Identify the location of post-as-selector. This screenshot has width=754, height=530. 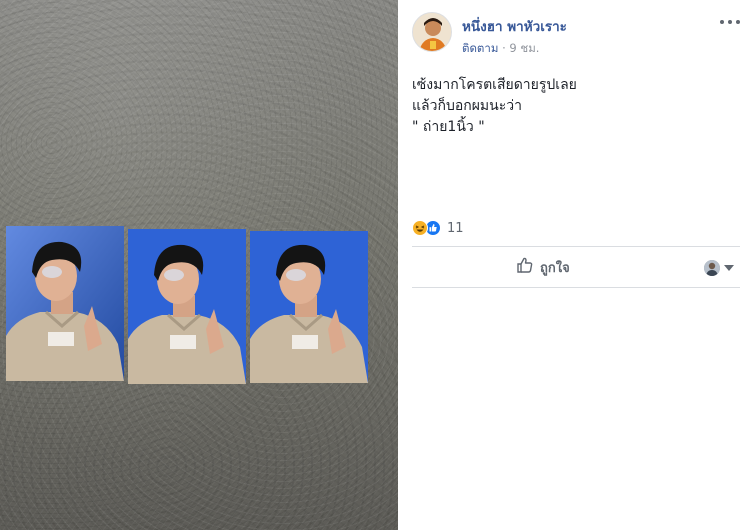
(719, 268).